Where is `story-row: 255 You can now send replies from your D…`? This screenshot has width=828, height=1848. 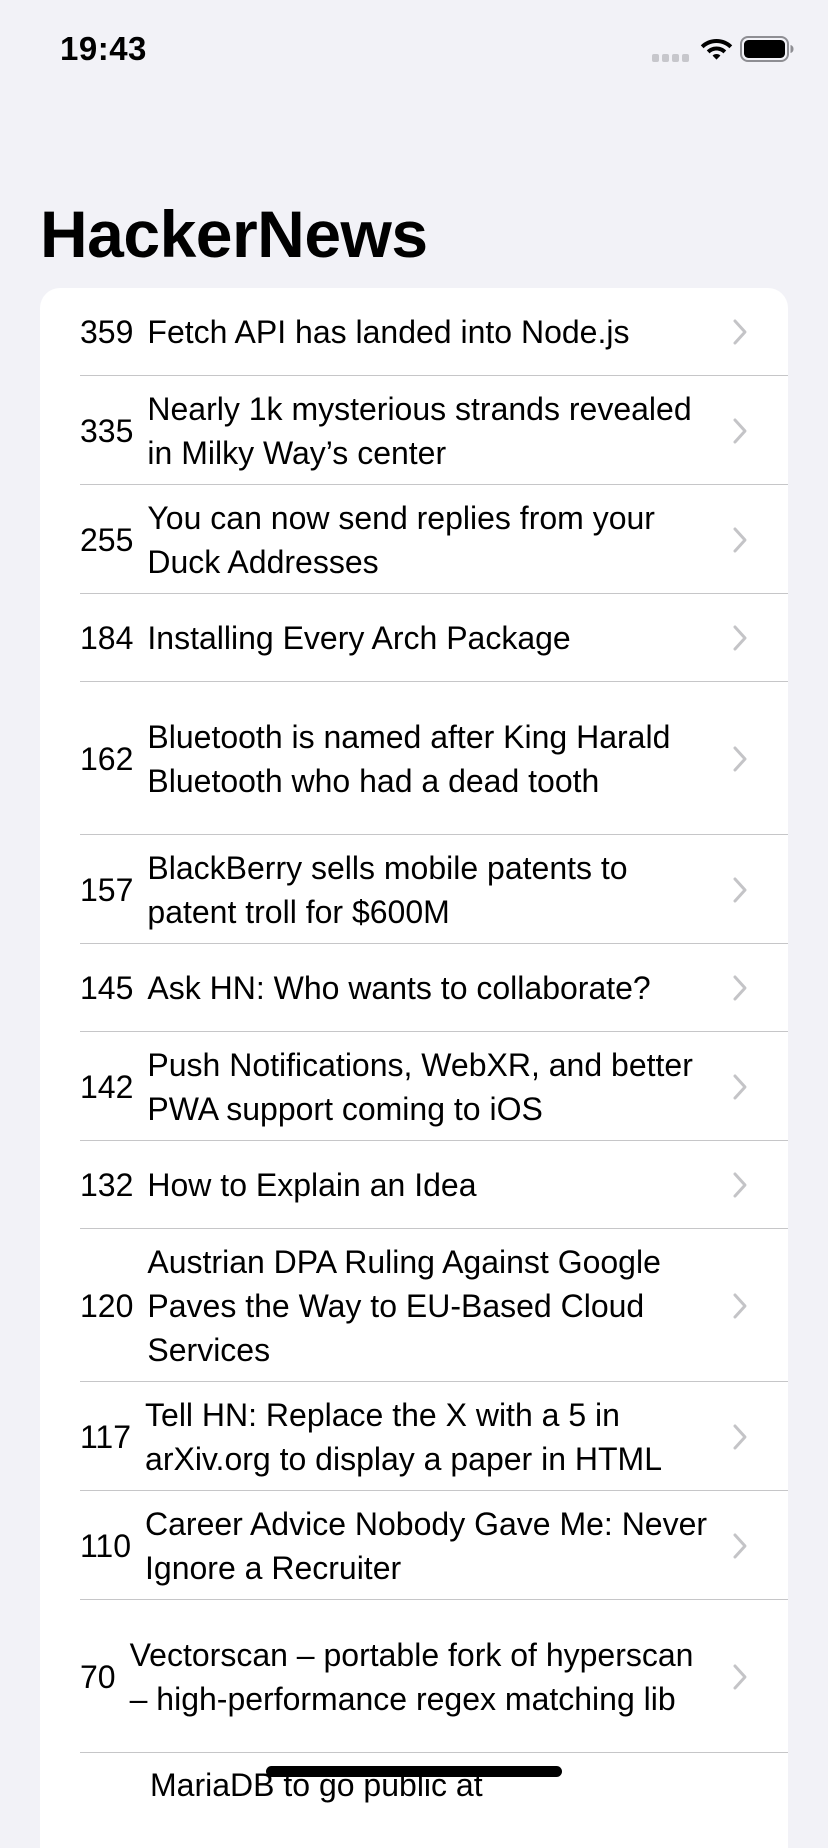 story-row: 255 You can now send replies from your D… is located at coordinates (414, 539).